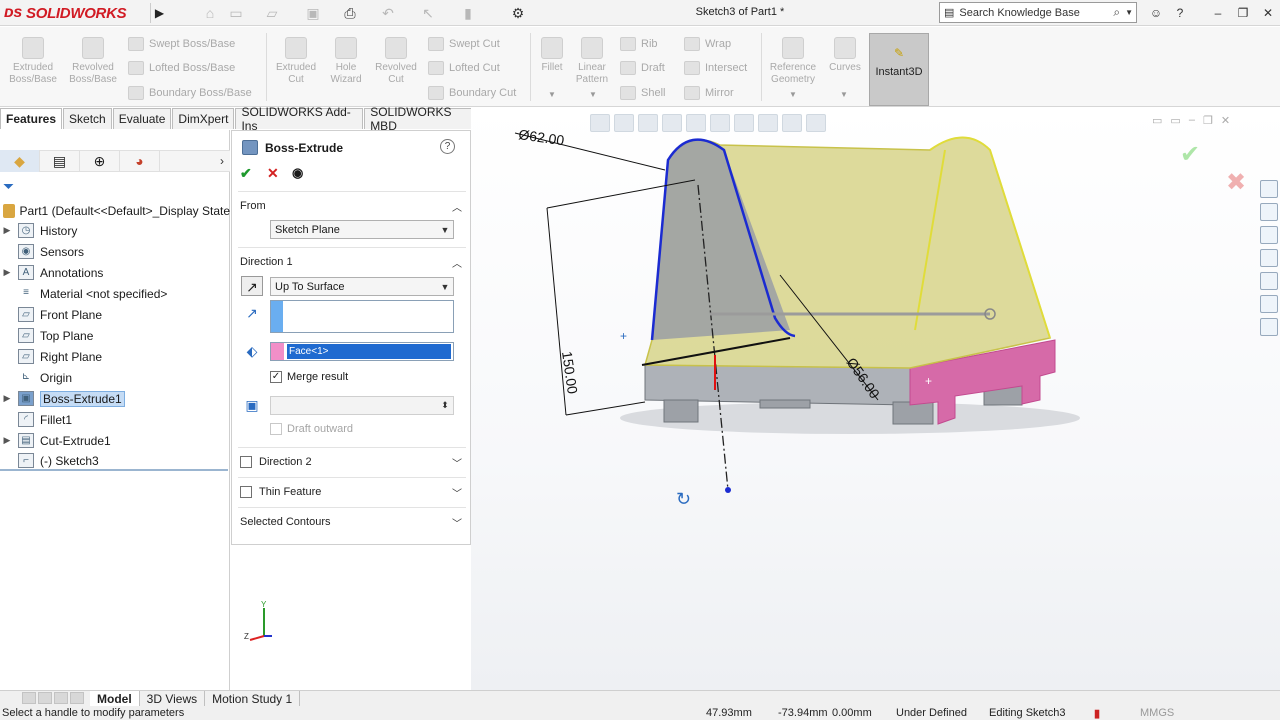 Image resolution: width=1280 pixels, height=720 pixels. I want to click on filter-icon: ⏷, so click(8, 186).